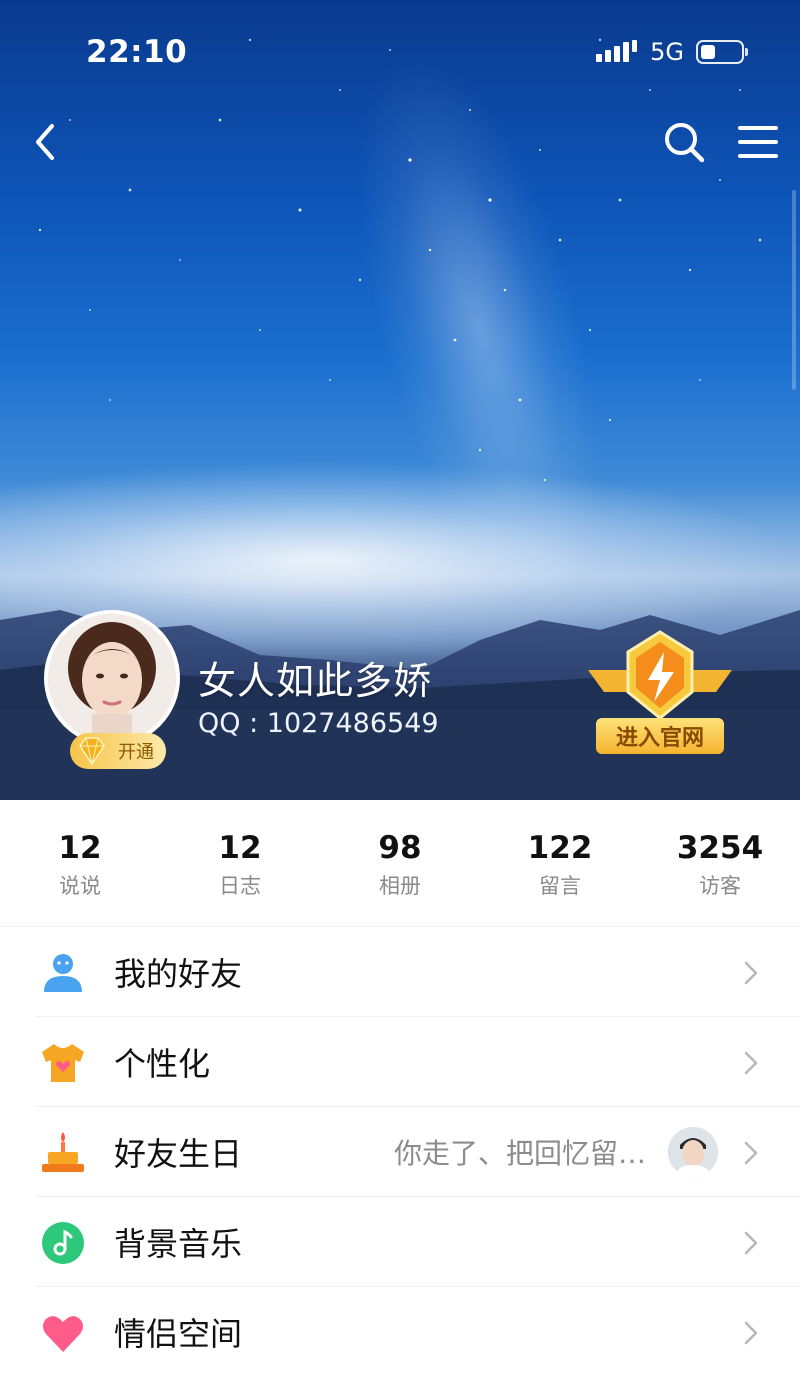  Describe the element at coordinates (63, 1063) in the screenshot. I see `tshirt-icon` at that location.